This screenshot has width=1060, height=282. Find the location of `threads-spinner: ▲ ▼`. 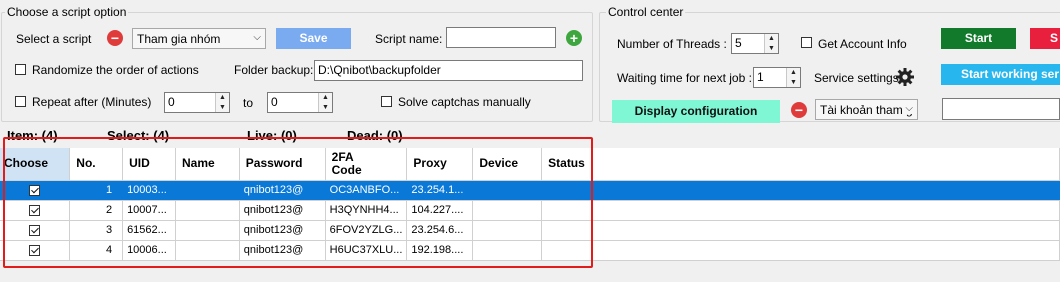

threads-spinner: ▲ ▼ is located at coordinates (771, 43).